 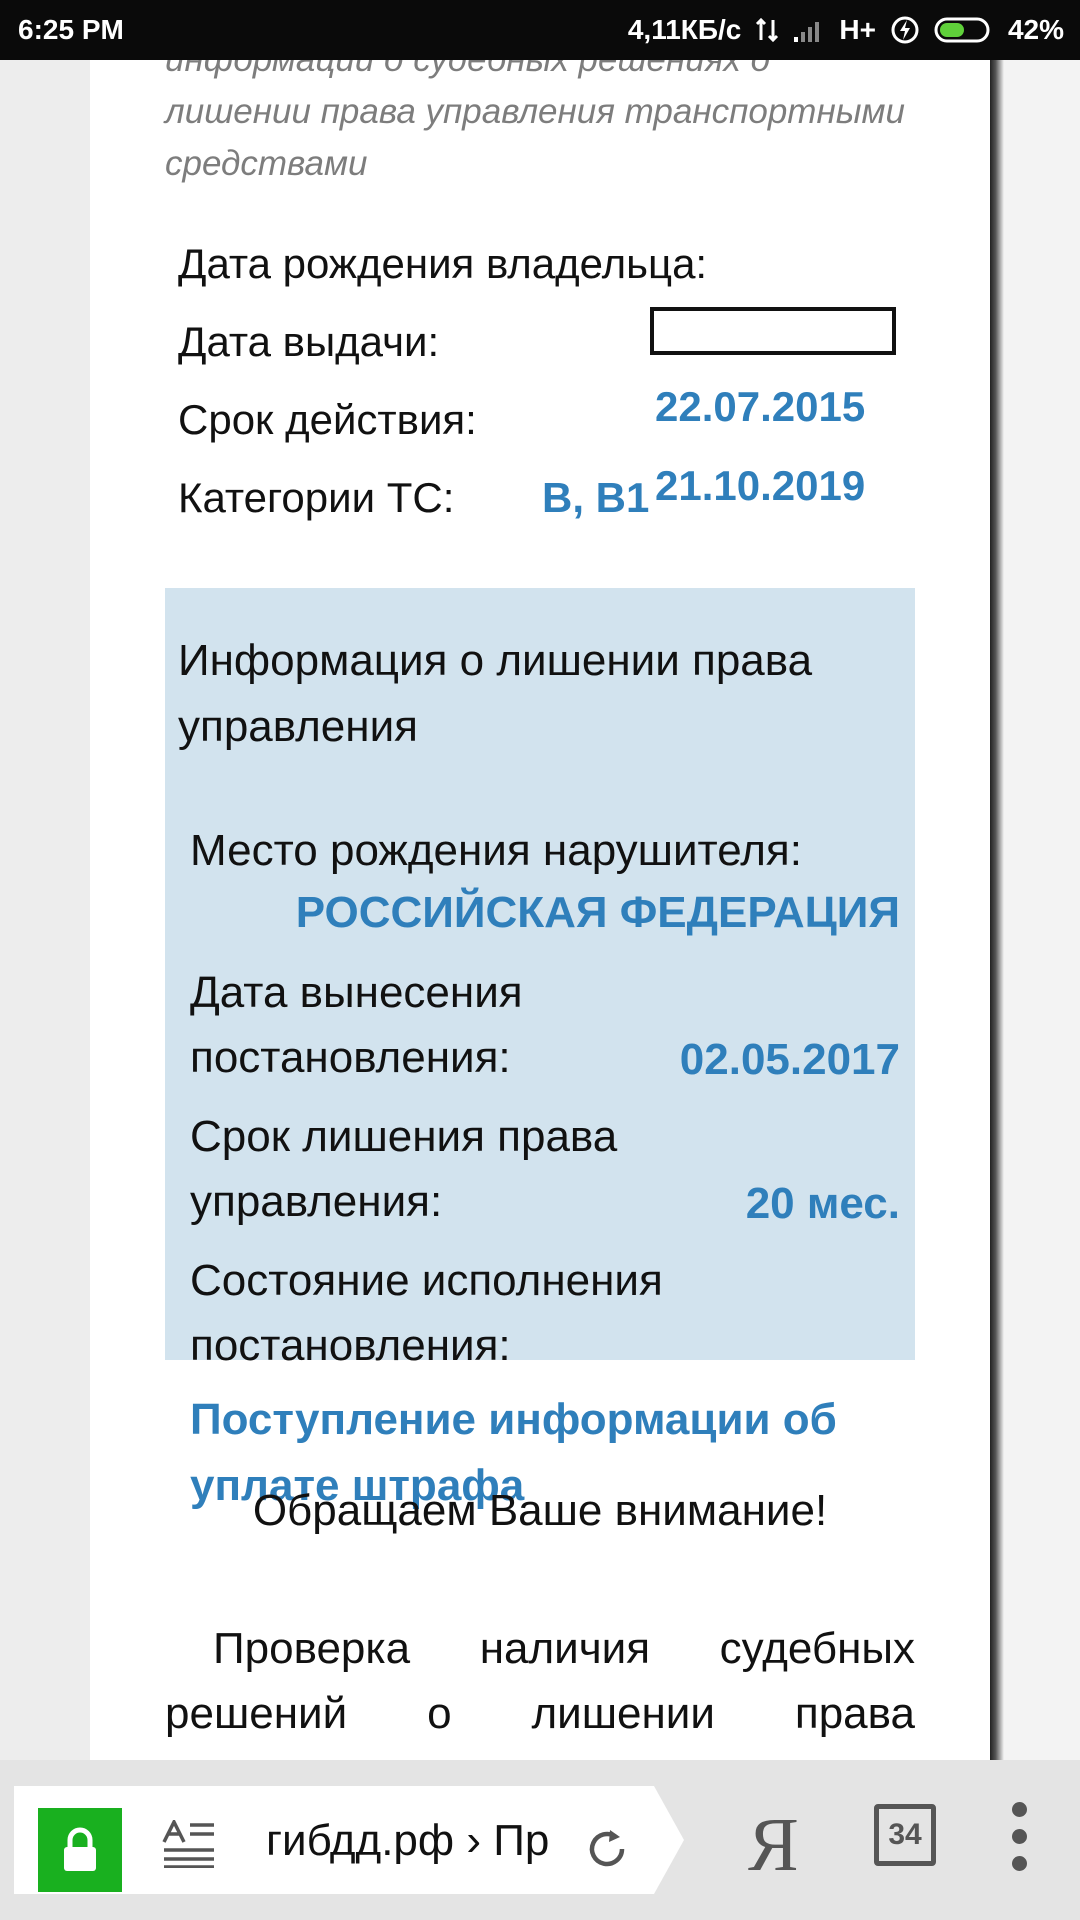 What do you see at coordinates (789, 1059) in the screenshot?
I see `decision-date-value: 02.05.2017` at bounding box center [789, 1059].